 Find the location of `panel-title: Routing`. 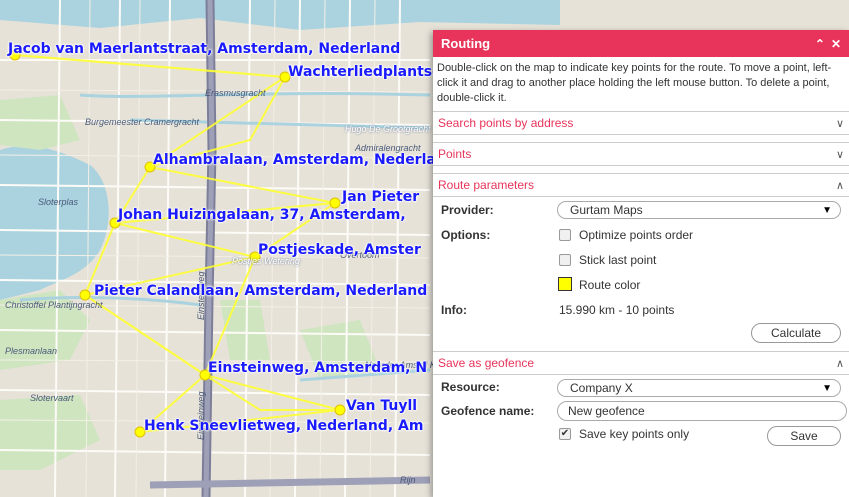

panel-title: Routing is located at coordinates (466, 43).